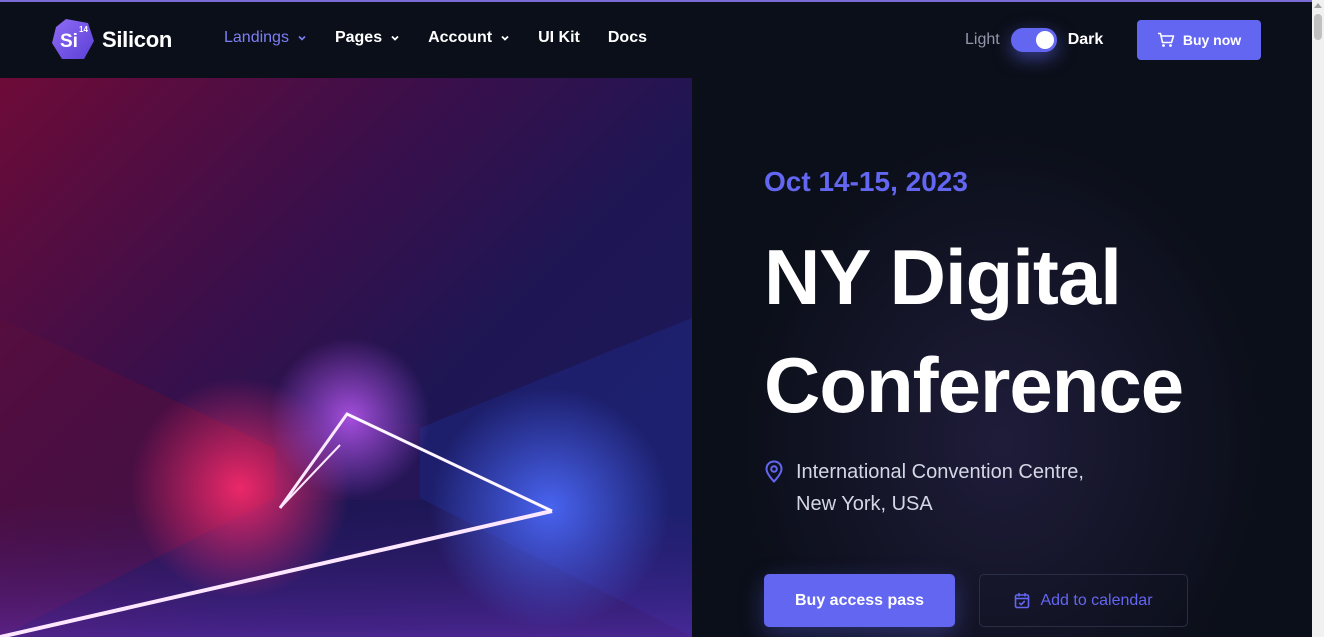 Image resolution: width=1324 pixels, height=637 pixels. I want to click on add-to-calendar-button: Add to calendar, so click(1083, 600).